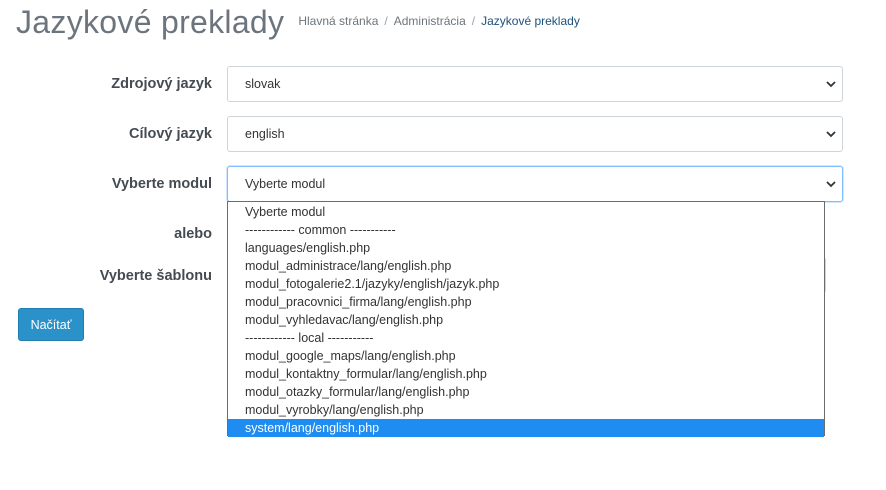 This screenshot has height=490, width=886. What do you see at coordinates (530, 21) in the screenshot?
I see `breadcrumb-current: Jazykové preklady` at bounding box center [530, 21].